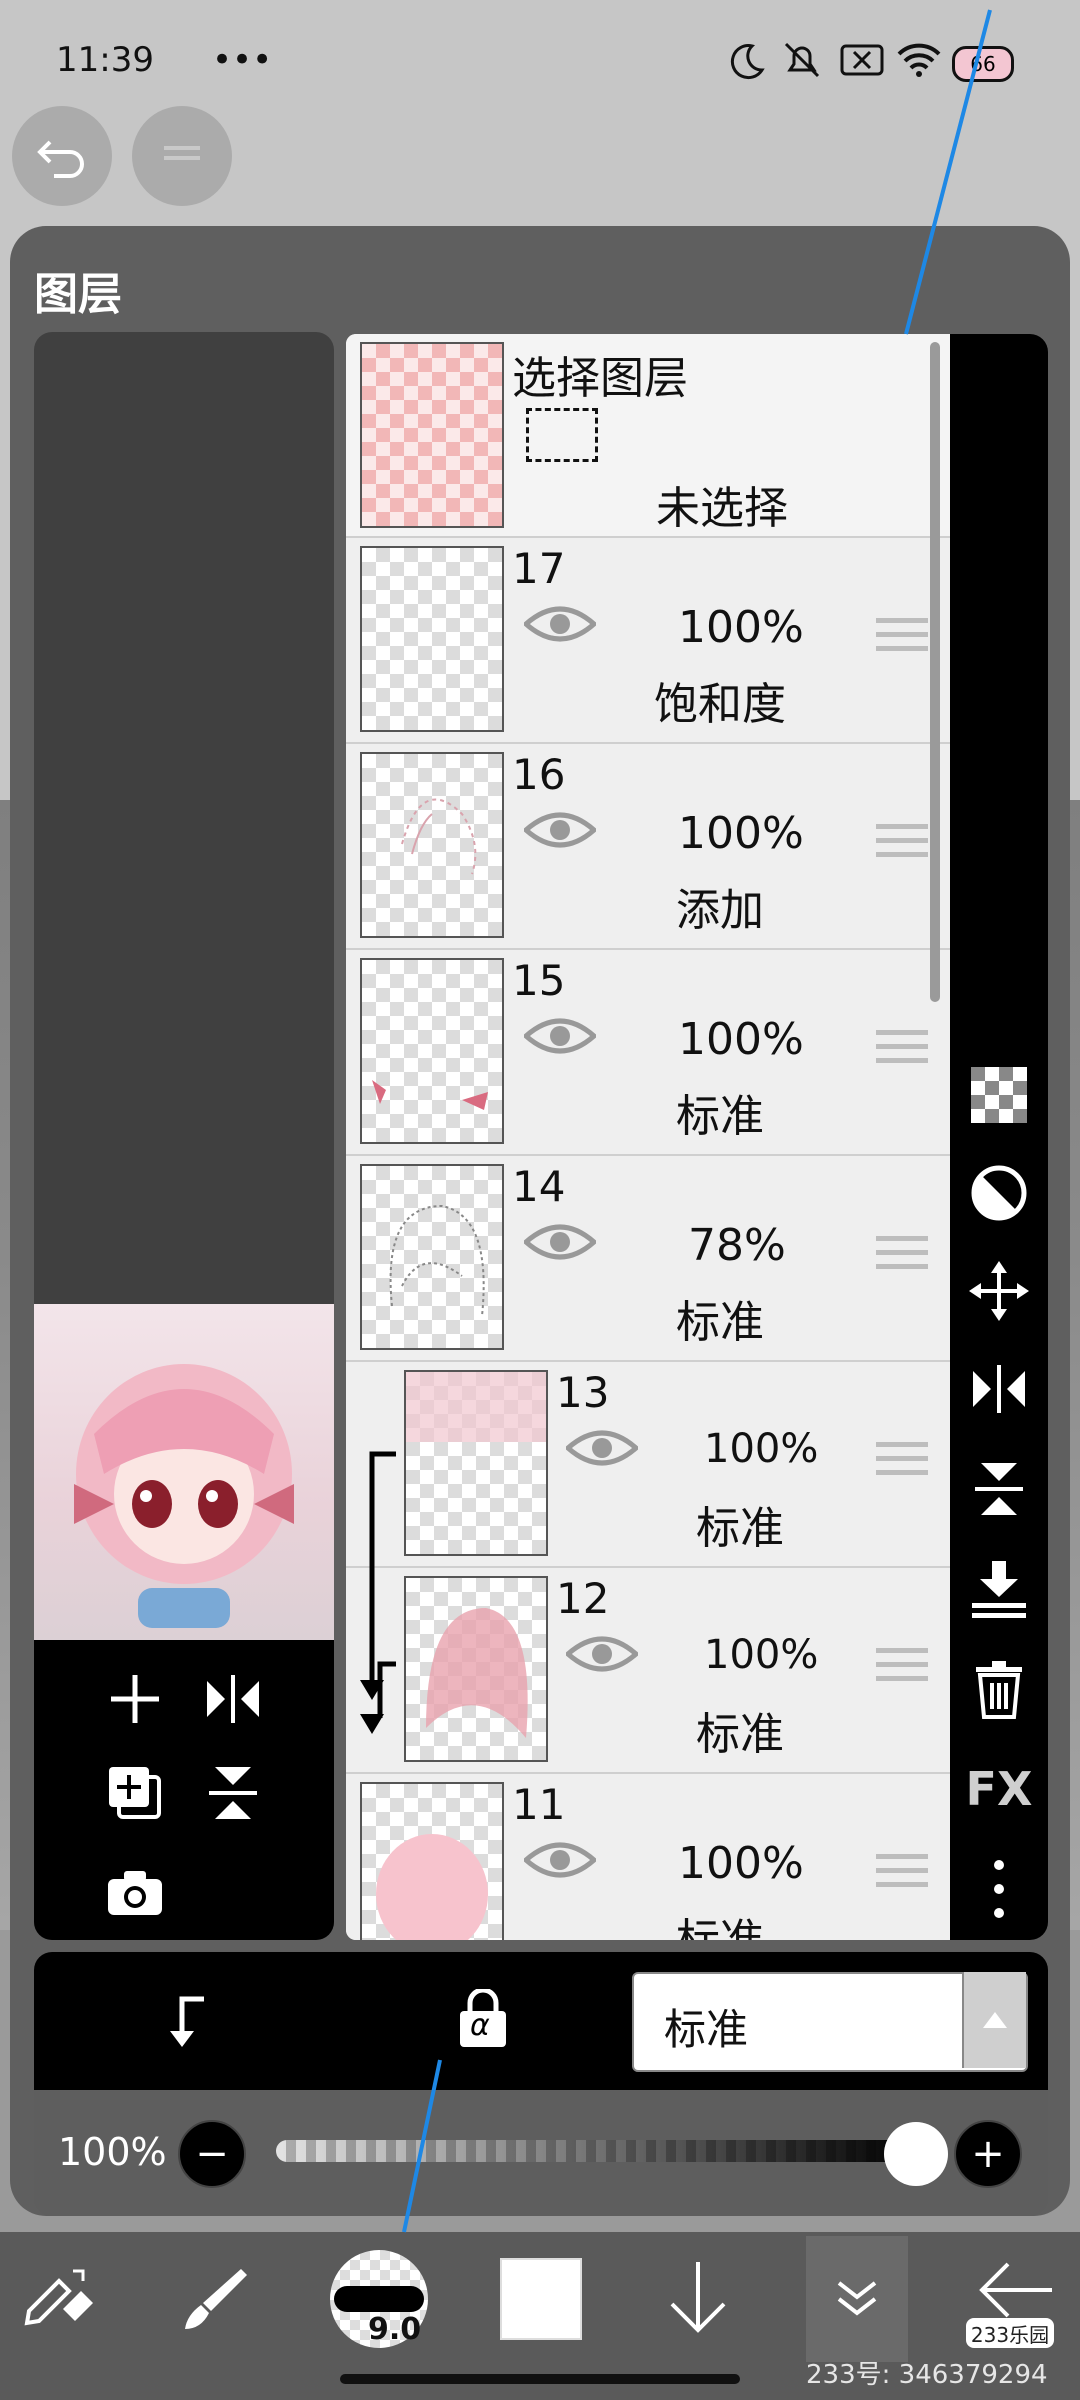  What do you see at coordinates (648, 1053) in the screenshot?
I see `layer-row-15: 15 100% 标准` at bounding box center [648, 1053].